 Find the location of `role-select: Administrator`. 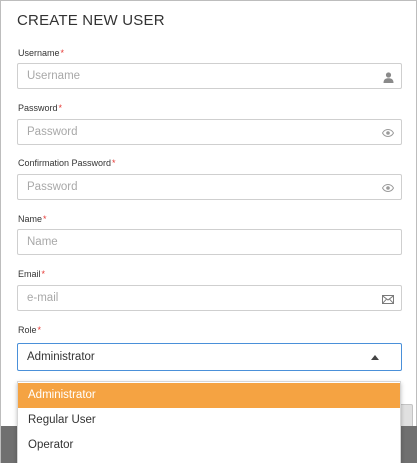

role-select: Administrator is located at coordinates (209, 357).